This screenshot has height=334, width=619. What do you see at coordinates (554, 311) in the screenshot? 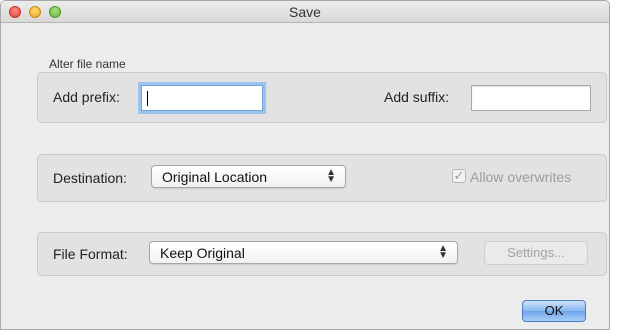
I see `ok-button: OK` at bounding box center [554, 311].